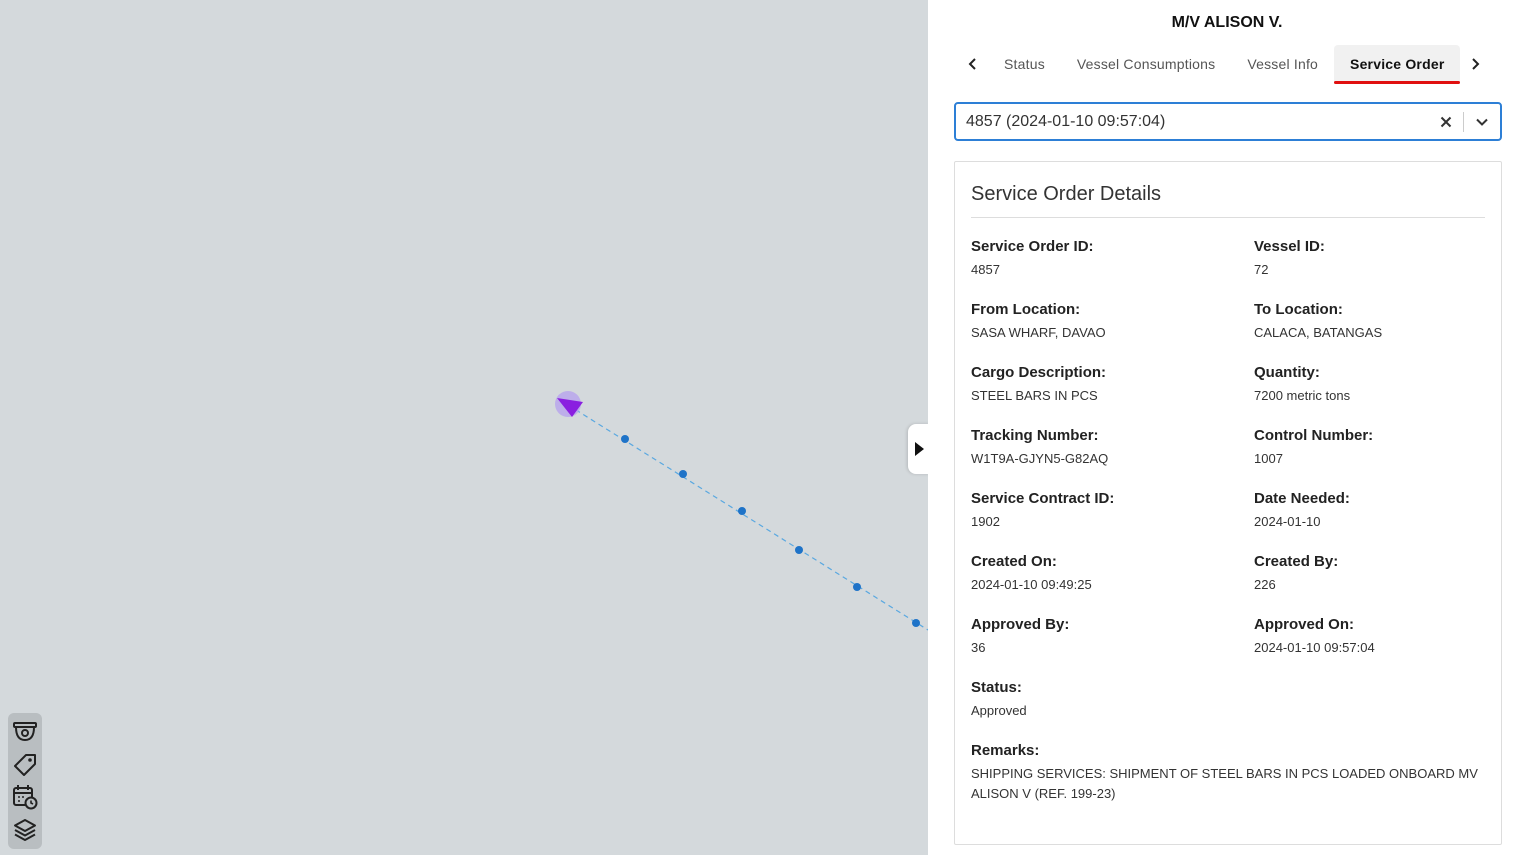 The image size is (1526, 855). What do you see at coordinates (1261, 269) in the screenshot?
I see `field-value: 72` at bounding box center [1261, 269].